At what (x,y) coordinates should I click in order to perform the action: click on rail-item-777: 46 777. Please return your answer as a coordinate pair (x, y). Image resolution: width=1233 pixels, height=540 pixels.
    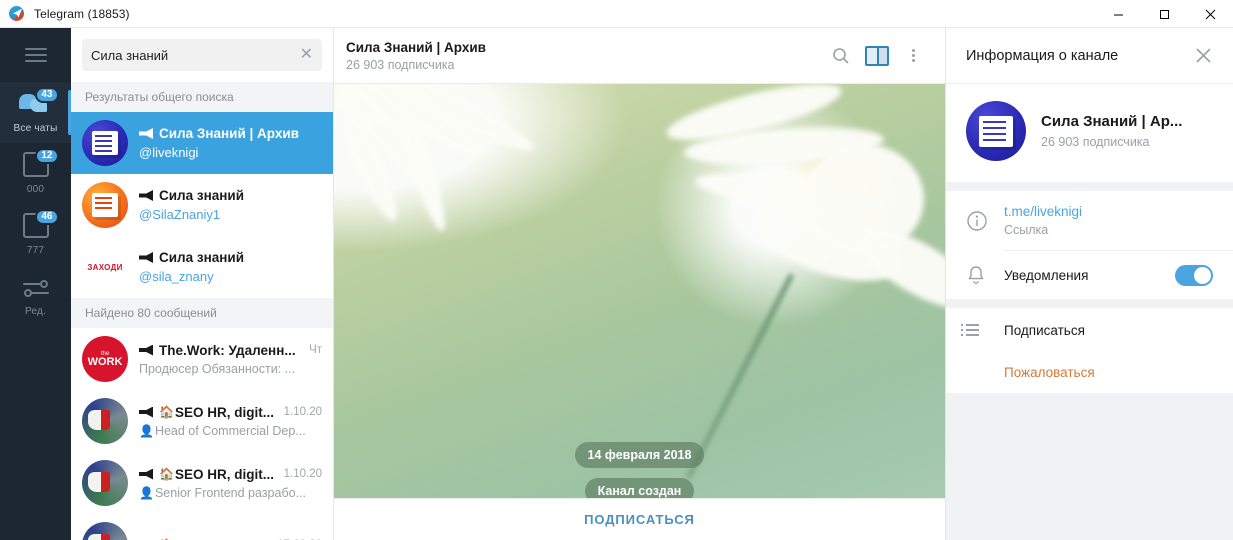
    Looking at the image, I should click on (35, 234).